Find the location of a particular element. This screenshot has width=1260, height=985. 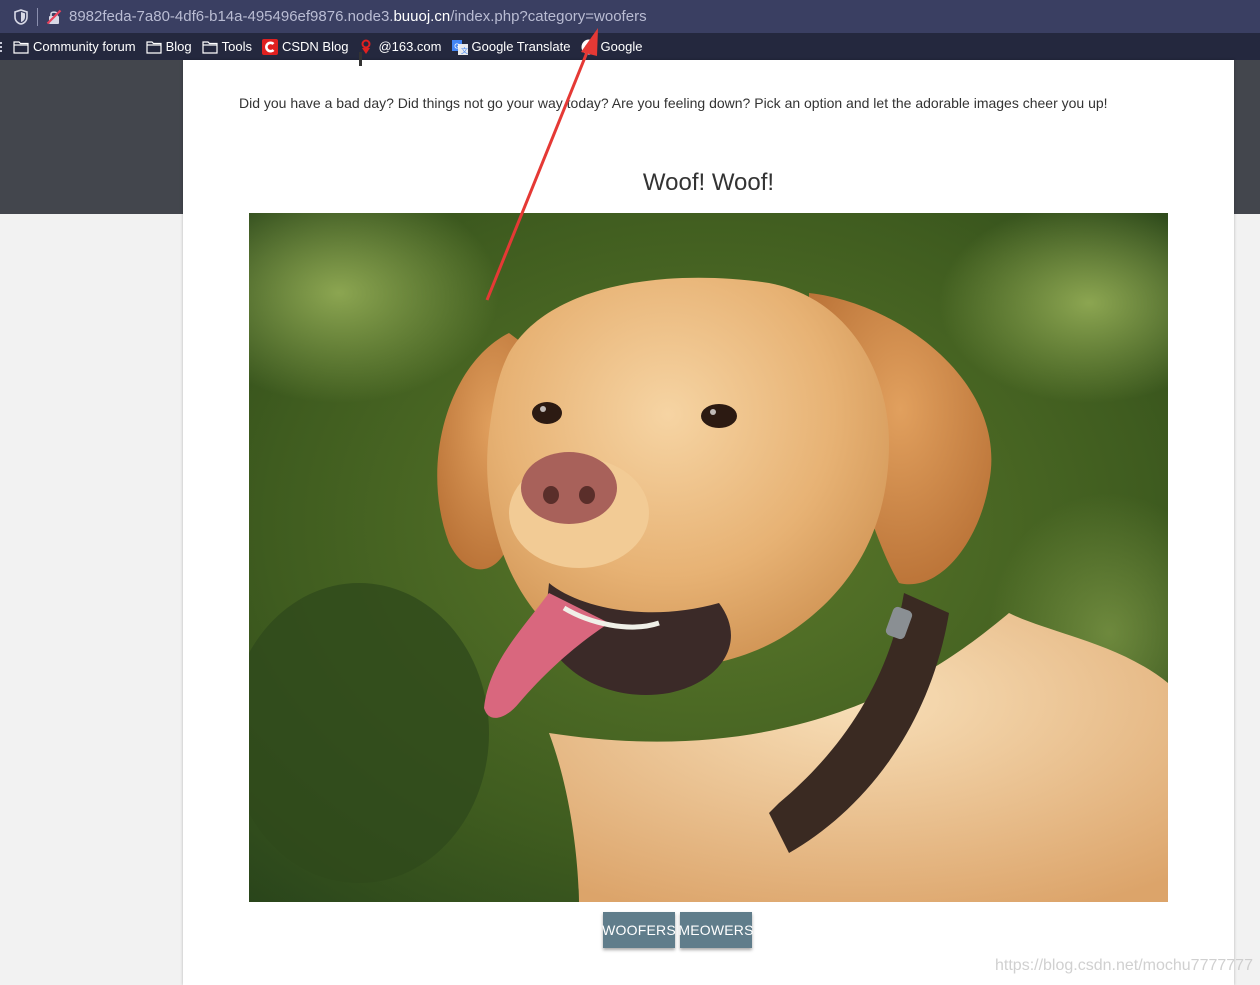

bookmark-community-forum: Community forum is located at coordinates (74, 46).